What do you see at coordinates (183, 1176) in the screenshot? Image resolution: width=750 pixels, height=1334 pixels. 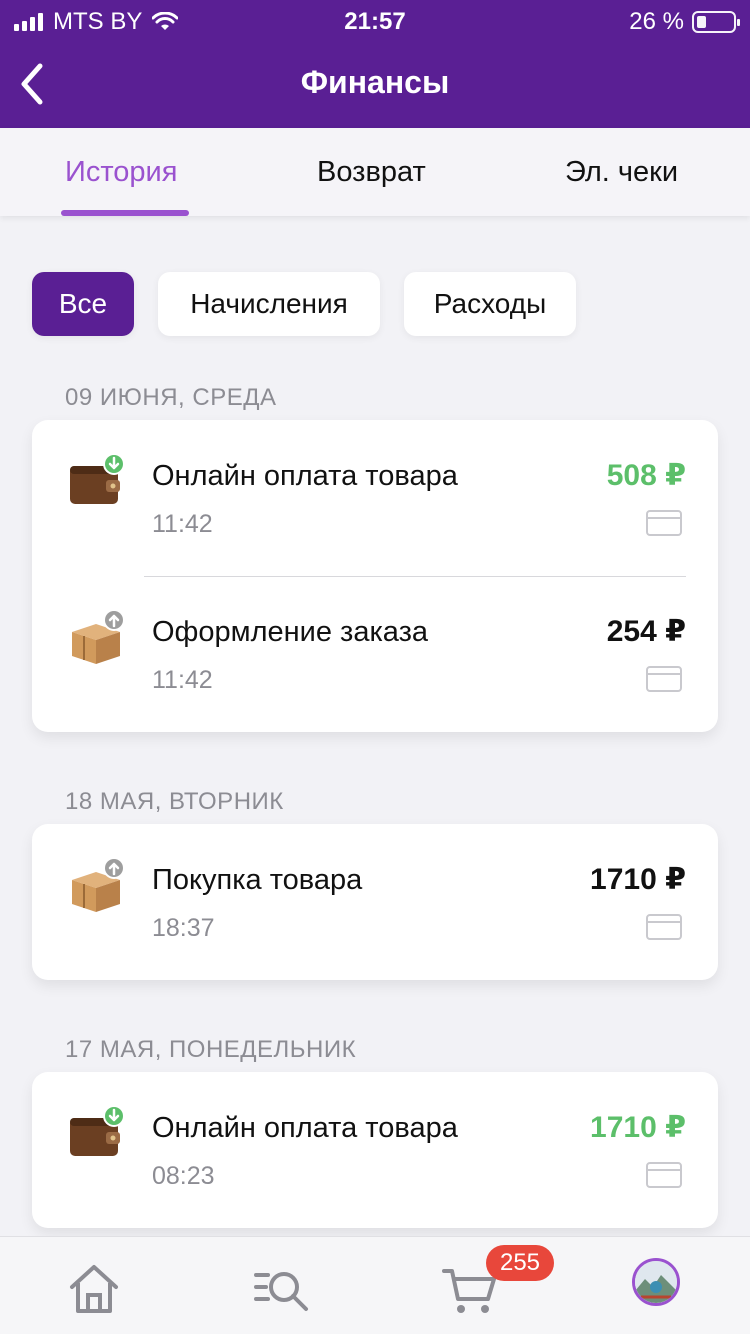 I see `transaction-time: 08:23` at bounding box center [183, 1176].